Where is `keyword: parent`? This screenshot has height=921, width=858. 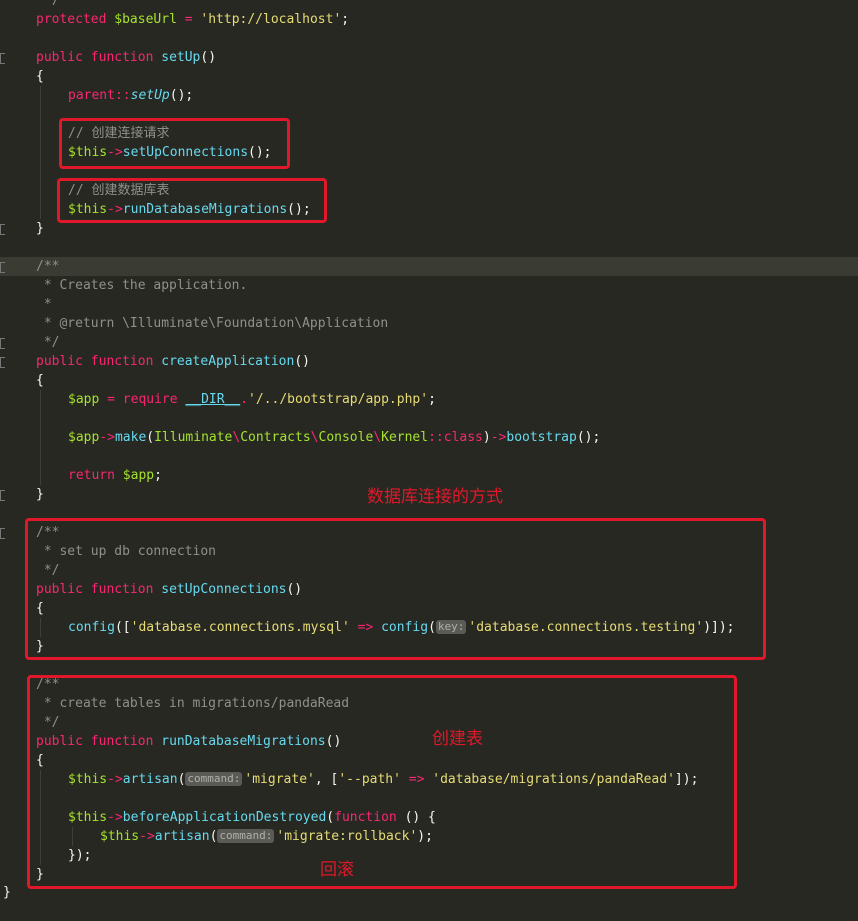
keyword: parent is located at coordinates (91, 95).